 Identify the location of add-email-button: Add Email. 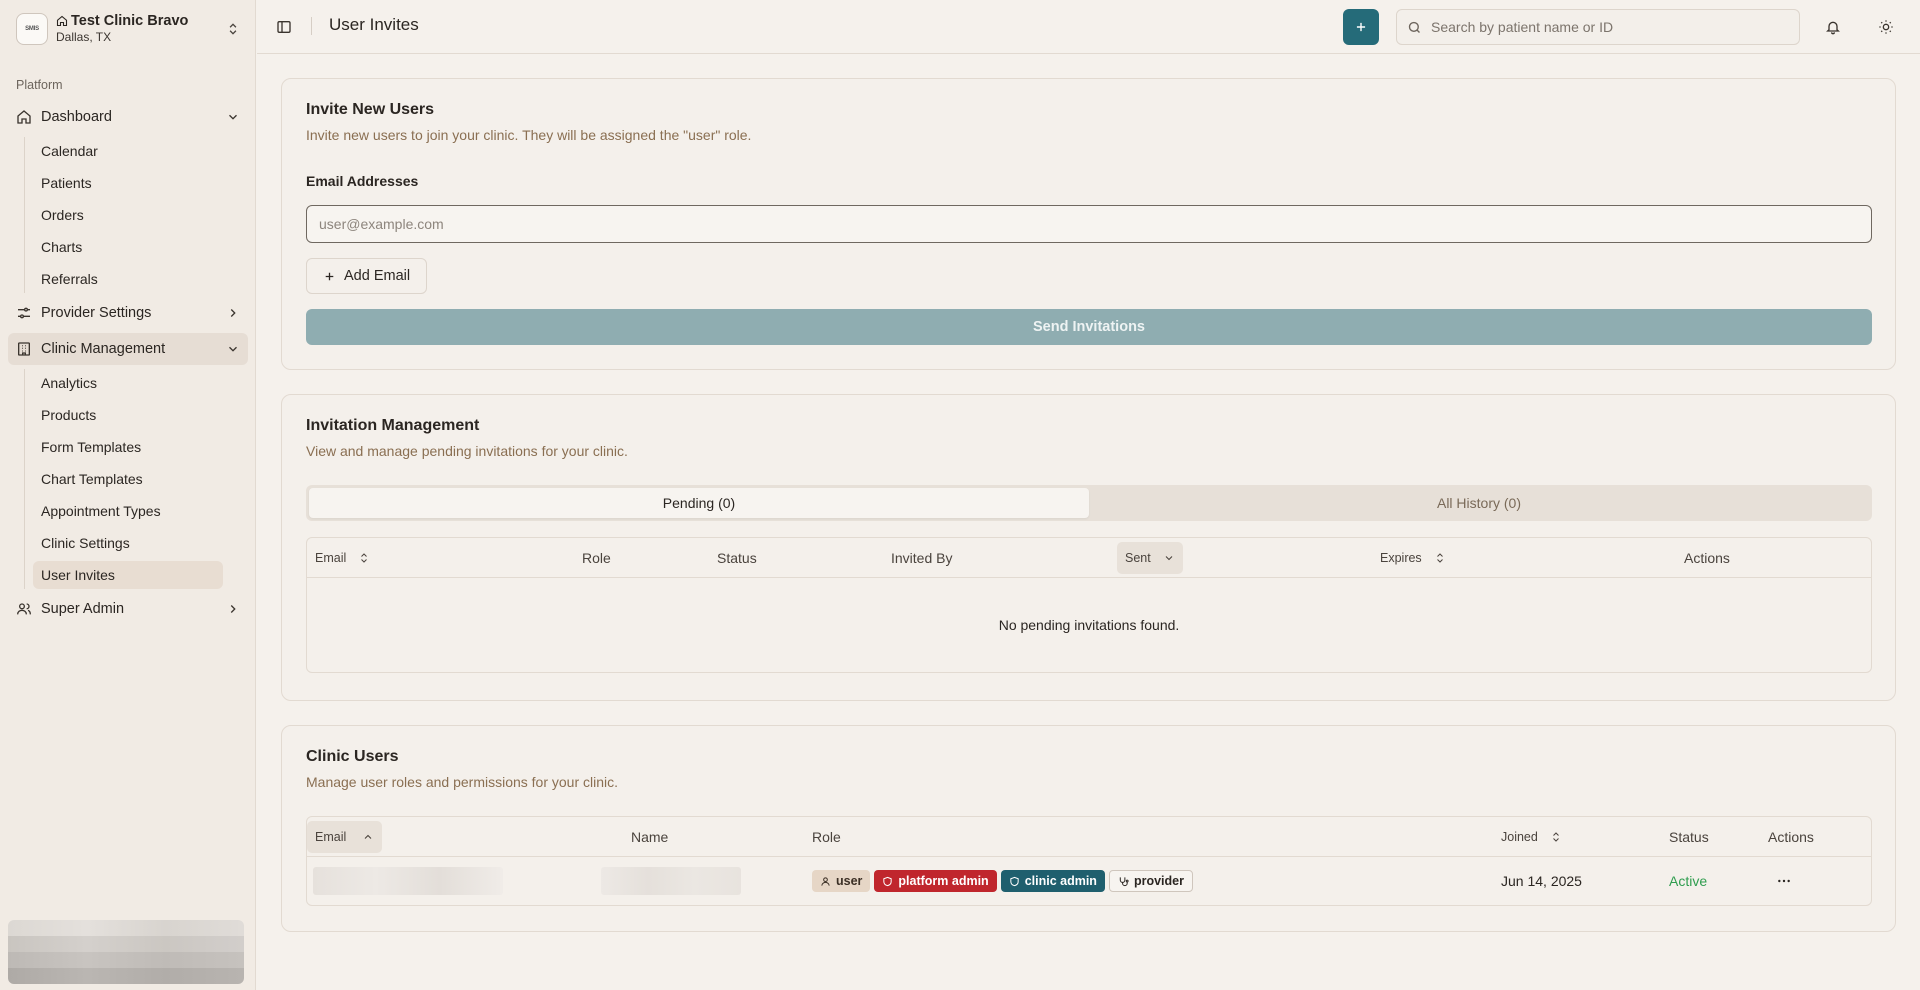
(367, 276).